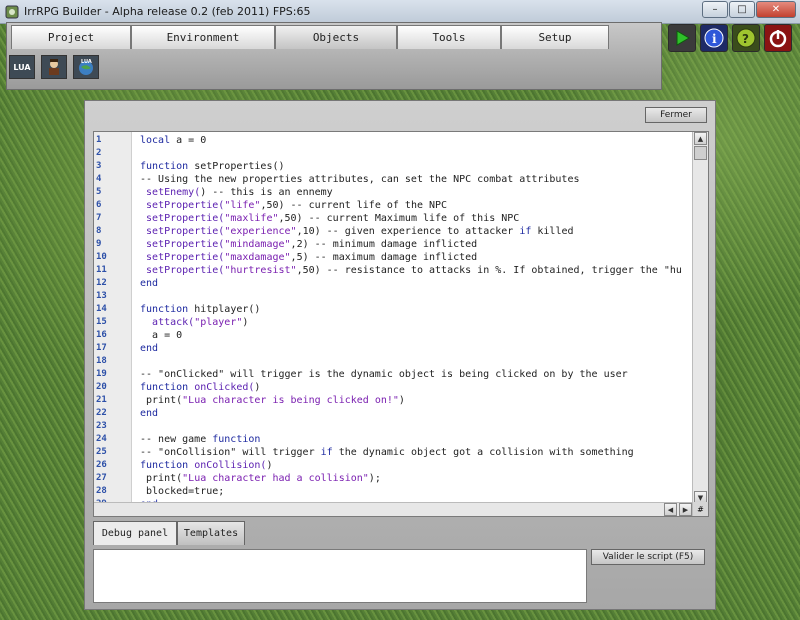 The image size is (800, 620). Describe the element at coordinates (670, 509) in the screenshot. I see `scroll-left-icon: ◀` at that location.